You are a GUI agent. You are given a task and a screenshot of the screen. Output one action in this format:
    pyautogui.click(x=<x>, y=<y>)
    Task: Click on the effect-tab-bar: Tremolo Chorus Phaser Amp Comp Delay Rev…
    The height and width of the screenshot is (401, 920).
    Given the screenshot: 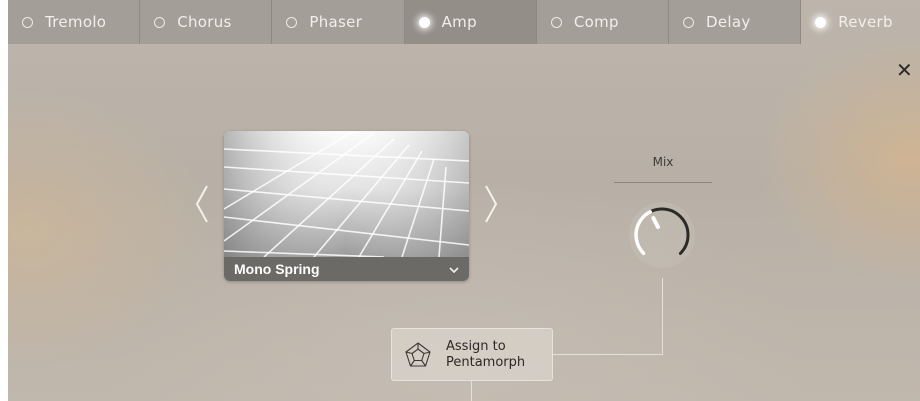 What is the action you would take?
    pyautogui.click(x=464, y=22)
    